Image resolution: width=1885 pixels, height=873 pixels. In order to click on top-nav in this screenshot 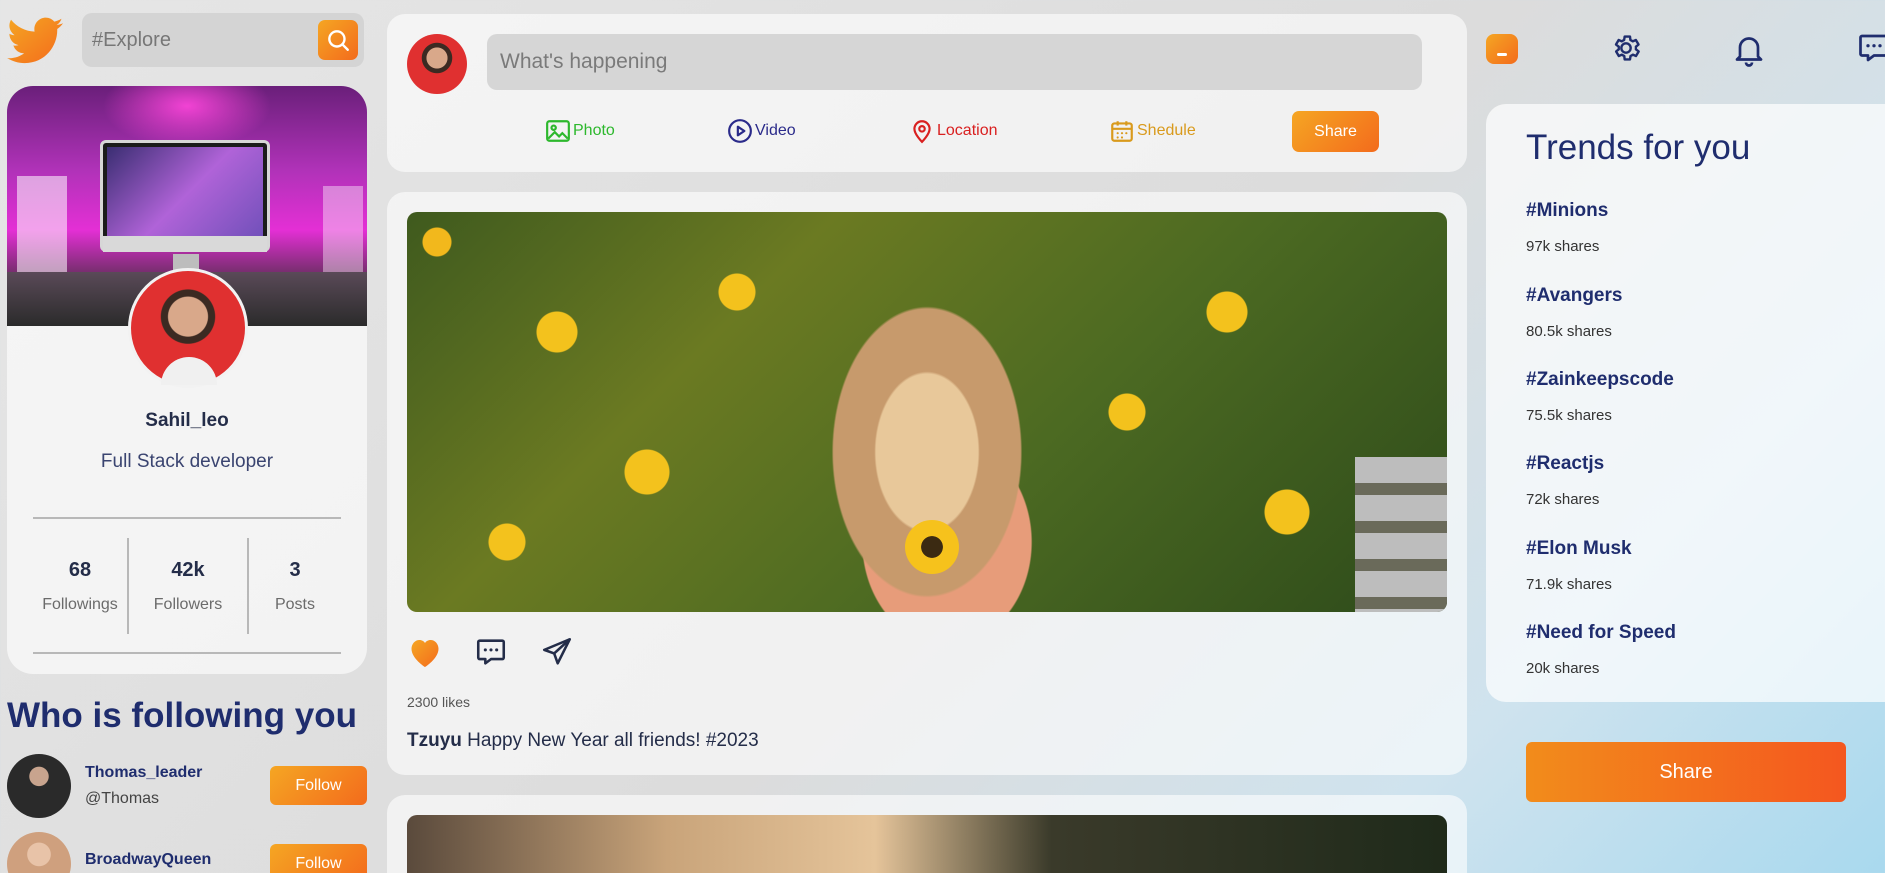, I will do `click(1685, 50)`.